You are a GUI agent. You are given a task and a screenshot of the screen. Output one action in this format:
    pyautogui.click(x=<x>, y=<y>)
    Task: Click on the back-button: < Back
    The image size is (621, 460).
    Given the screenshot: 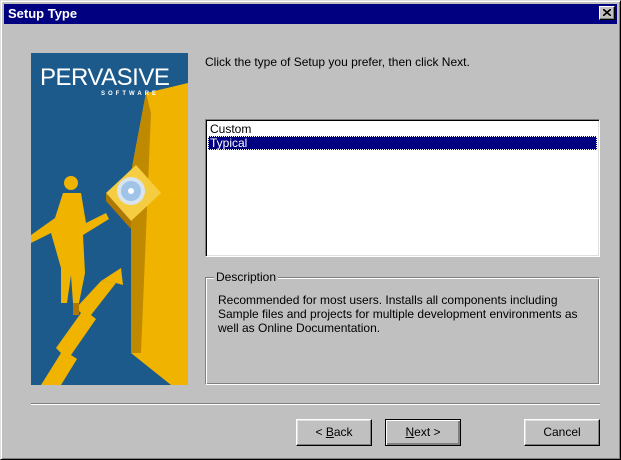 What is the action you would take?
    pyautogui.click(x=334, y=432)
    